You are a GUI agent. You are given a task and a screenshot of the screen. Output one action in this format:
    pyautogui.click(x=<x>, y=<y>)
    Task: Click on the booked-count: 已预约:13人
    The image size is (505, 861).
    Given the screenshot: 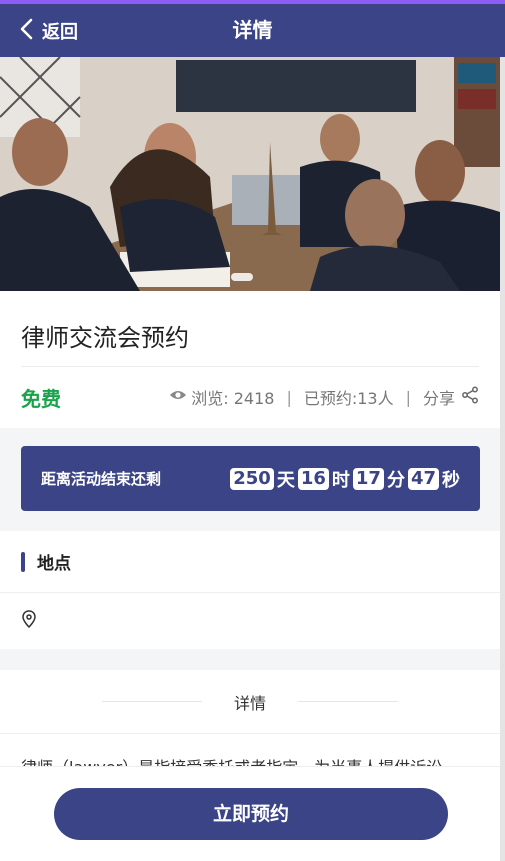 What is the action you would take?
    pyautogui.click(x=348, y=398)
    